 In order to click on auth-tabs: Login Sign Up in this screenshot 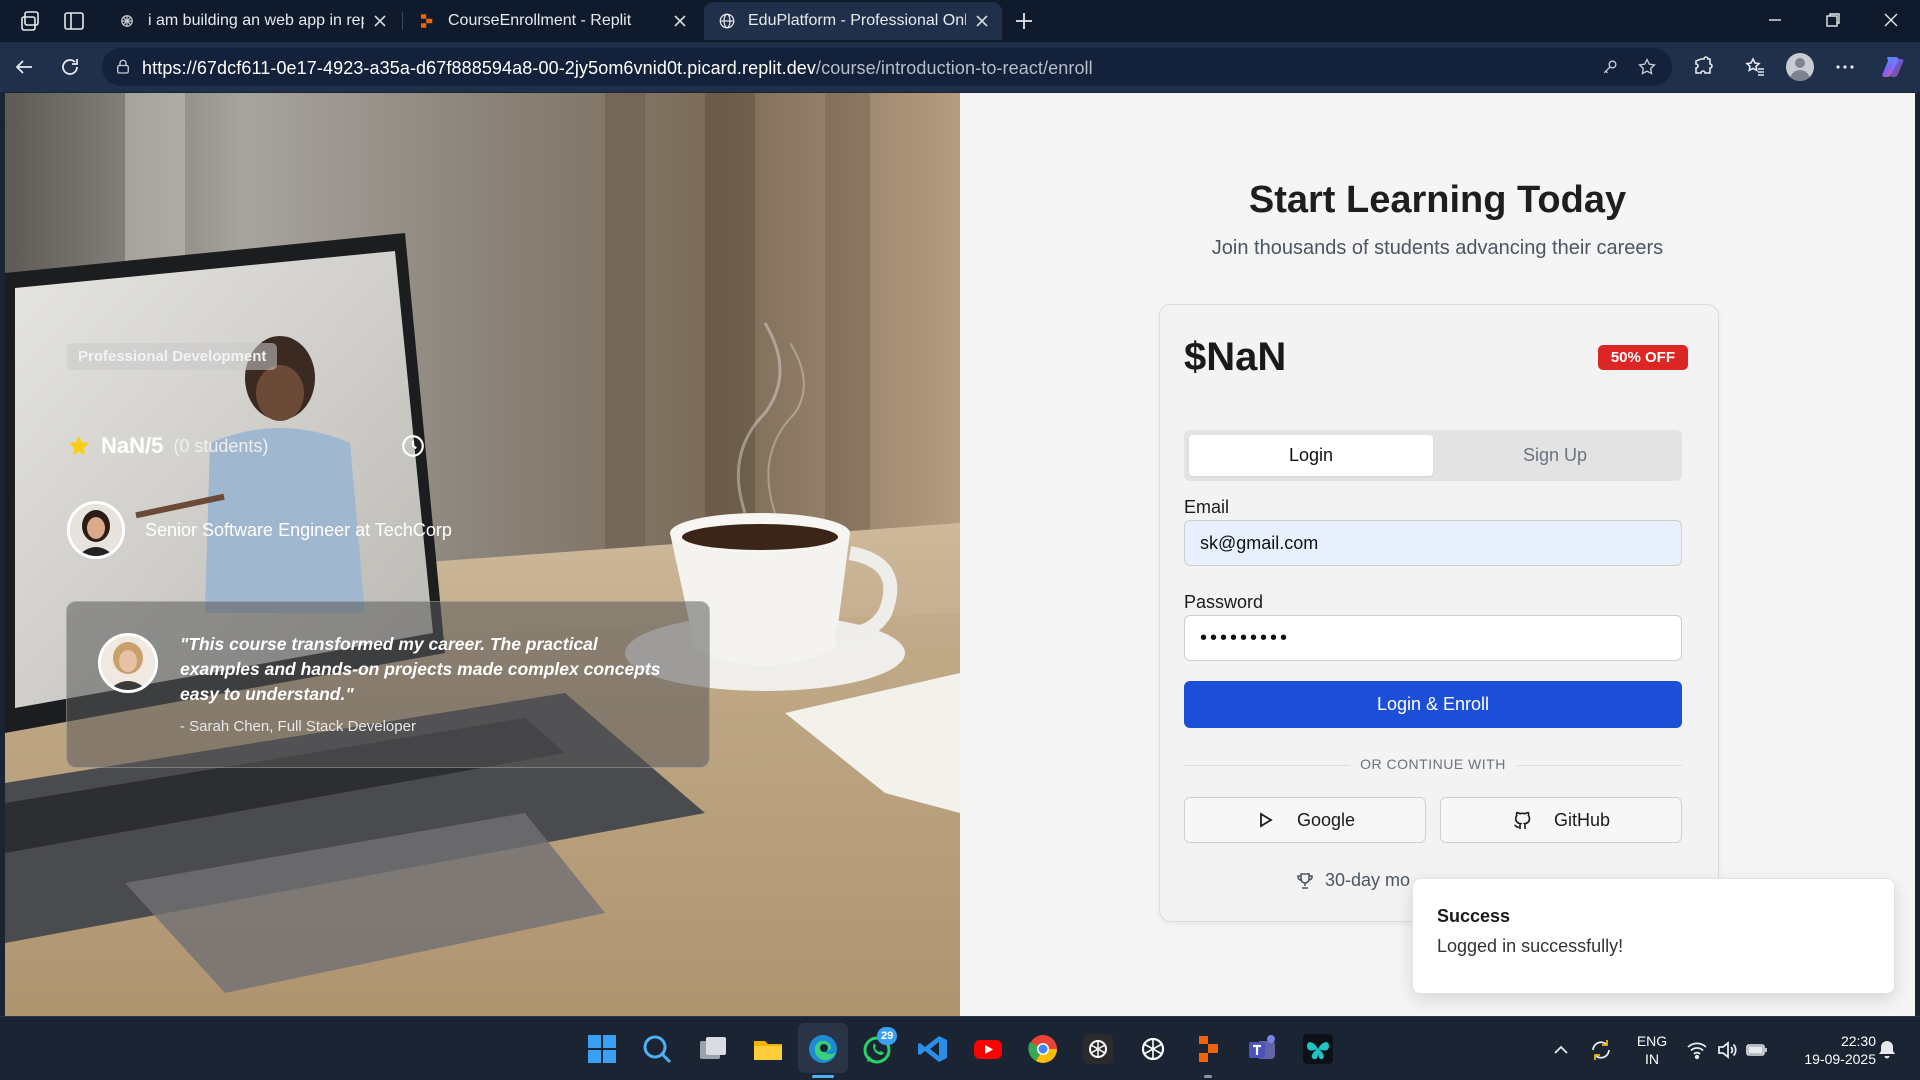, I will do `click(1433, 455)`.